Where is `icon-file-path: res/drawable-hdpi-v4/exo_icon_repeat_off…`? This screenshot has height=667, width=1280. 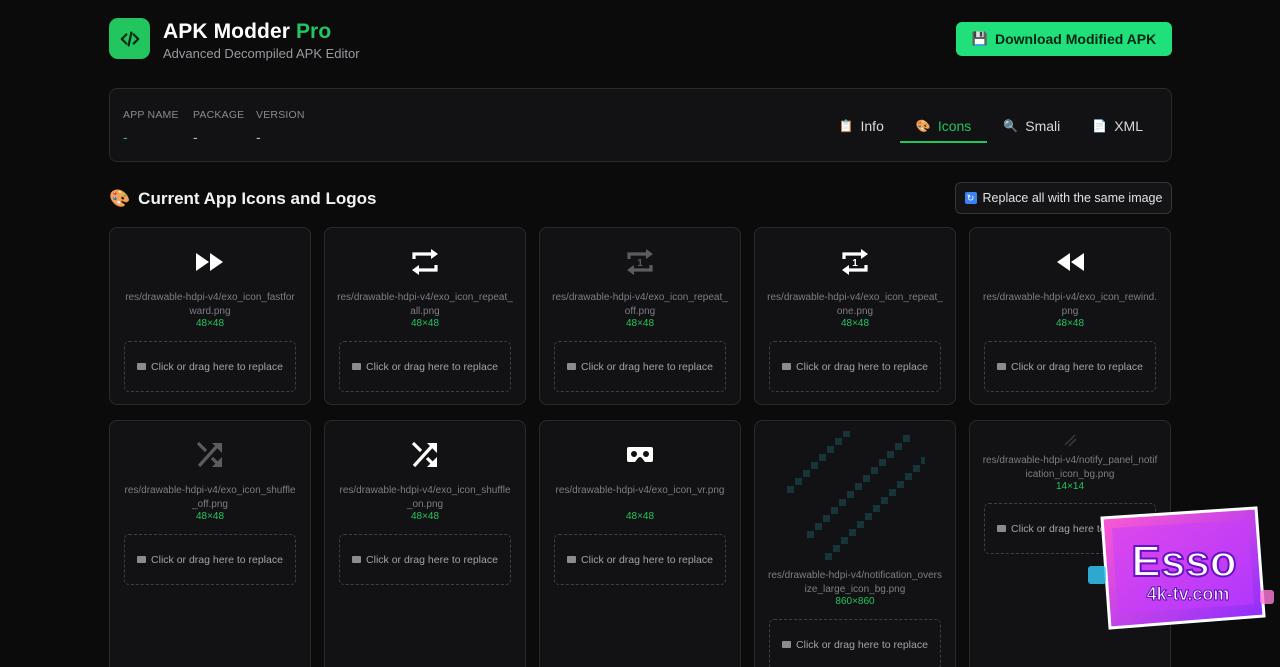 icon-file-path: res/drawable-hdpi-v4/exo_icon_repeat_off… is located at coordinates (640, 304).